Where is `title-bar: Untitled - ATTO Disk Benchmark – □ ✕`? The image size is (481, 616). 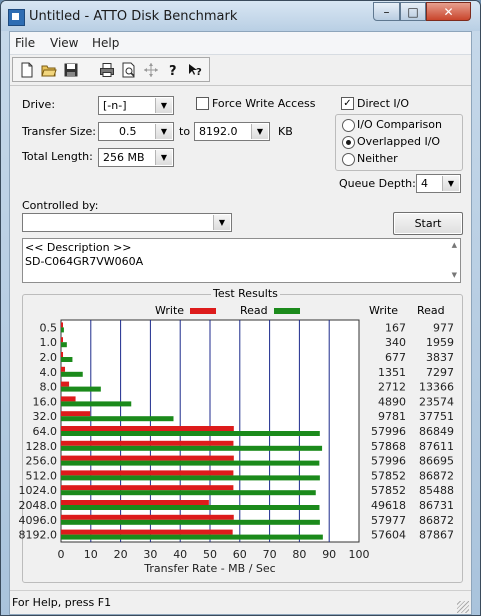
title-bar: Untitled - ATTO Disk Benchmark – □ ✕ is located at coordinates (240, 16).